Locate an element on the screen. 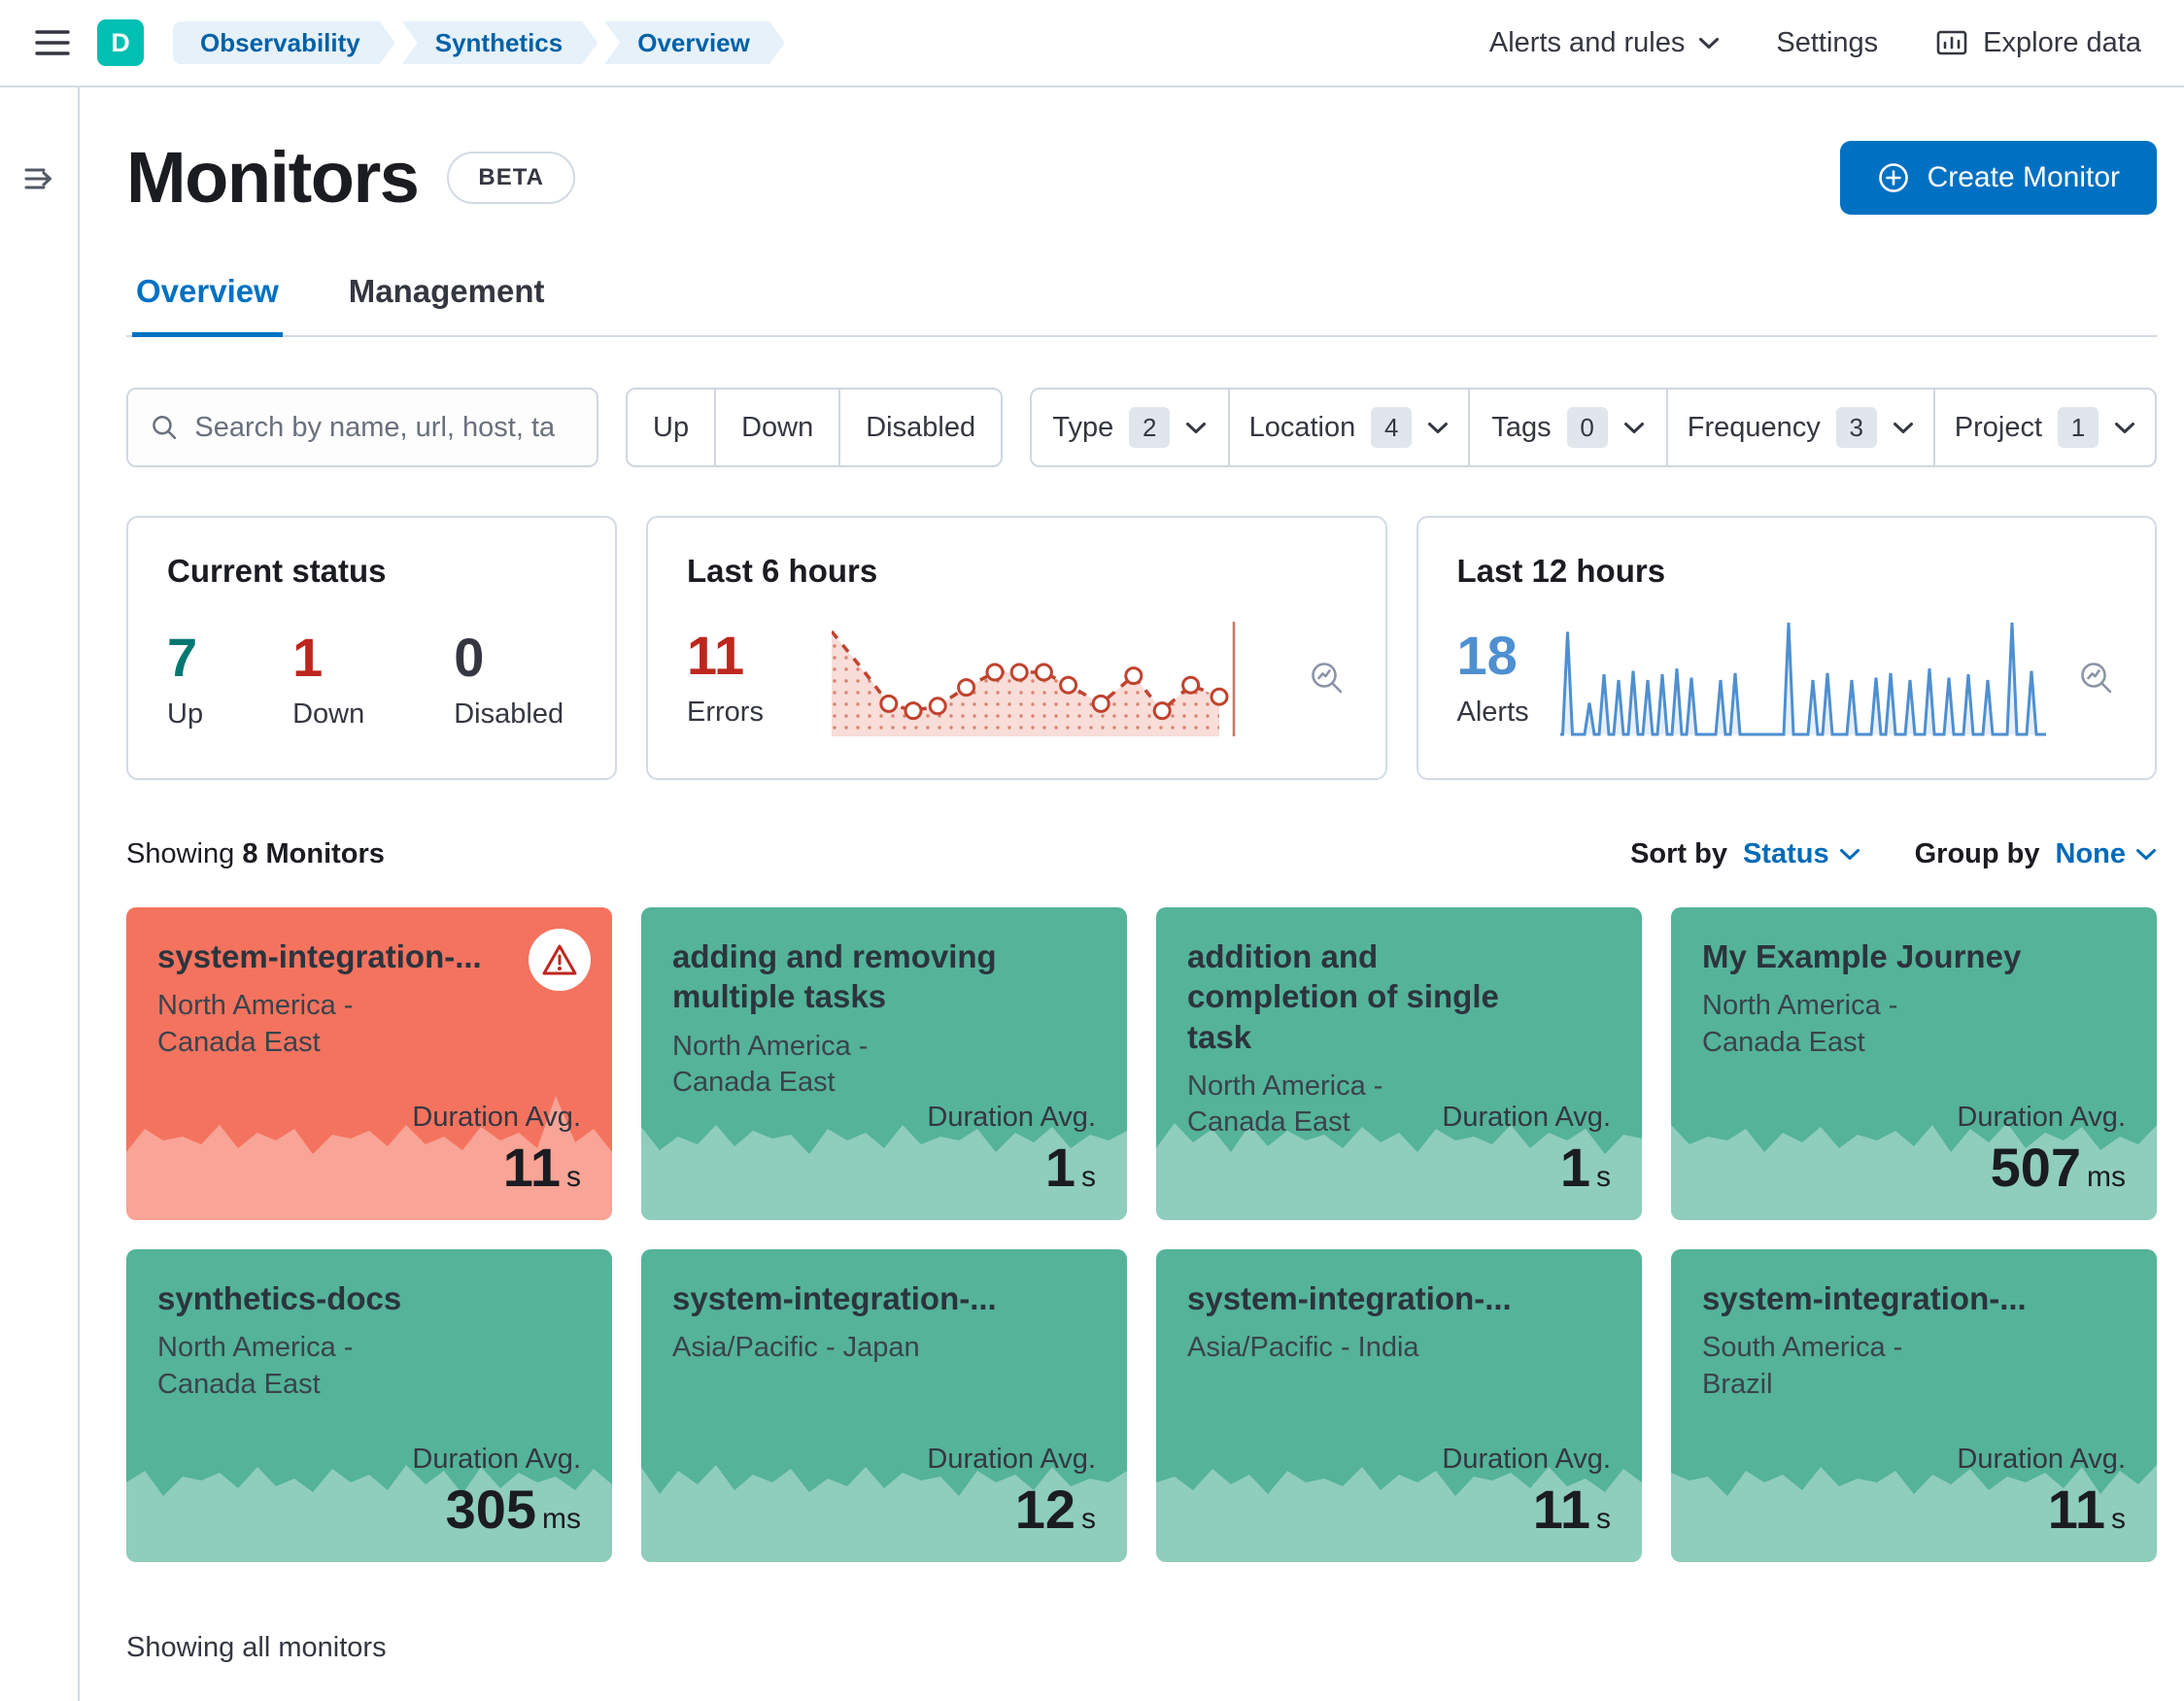 The width and height of the screenshot is (2184, 1701). monitor-name: My Example Journey is located at coordinates (1876, 956).